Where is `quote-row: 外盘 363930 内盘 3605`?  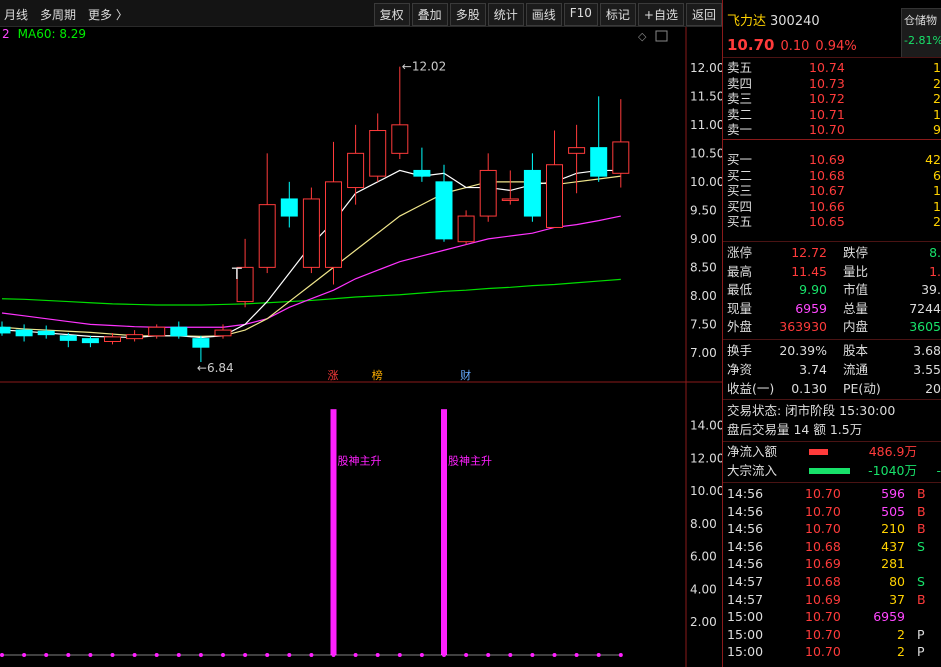
quote-row: 外盘 363930 内盘 3605 is located at coordinates (834, 327).